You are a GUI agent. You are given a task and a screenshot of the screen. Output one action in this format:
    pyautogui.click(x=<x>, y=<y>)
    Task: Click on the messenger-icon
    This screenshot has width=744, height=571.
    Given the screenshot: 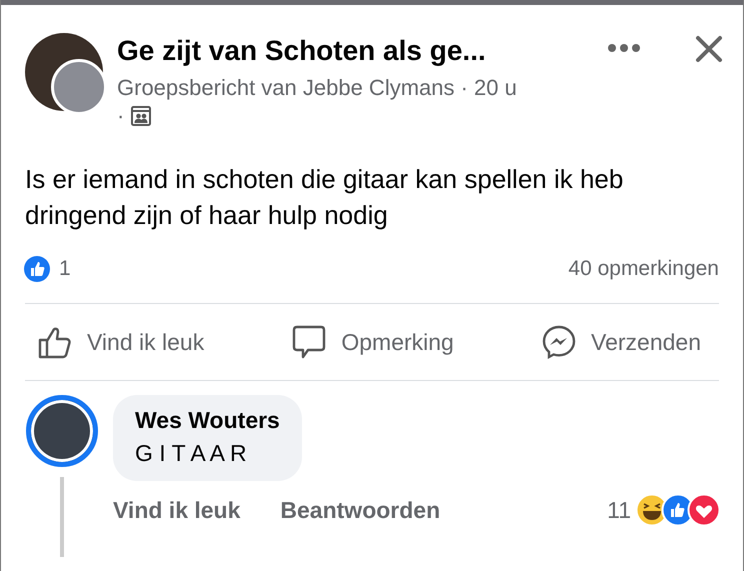 What is the action you would take?
    pyautogui.click(x=559, y=342)
    